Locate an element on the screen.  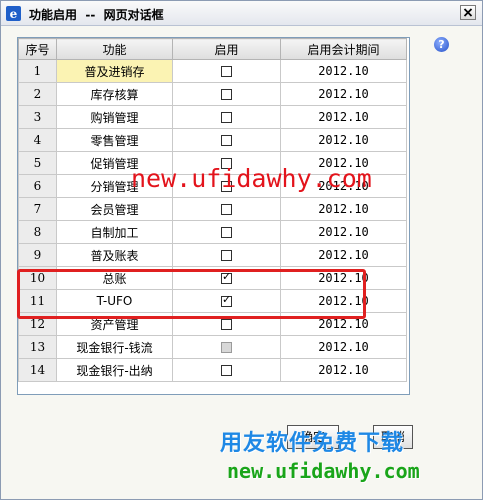
row-index: 3 is located at coordinates (37, 117).